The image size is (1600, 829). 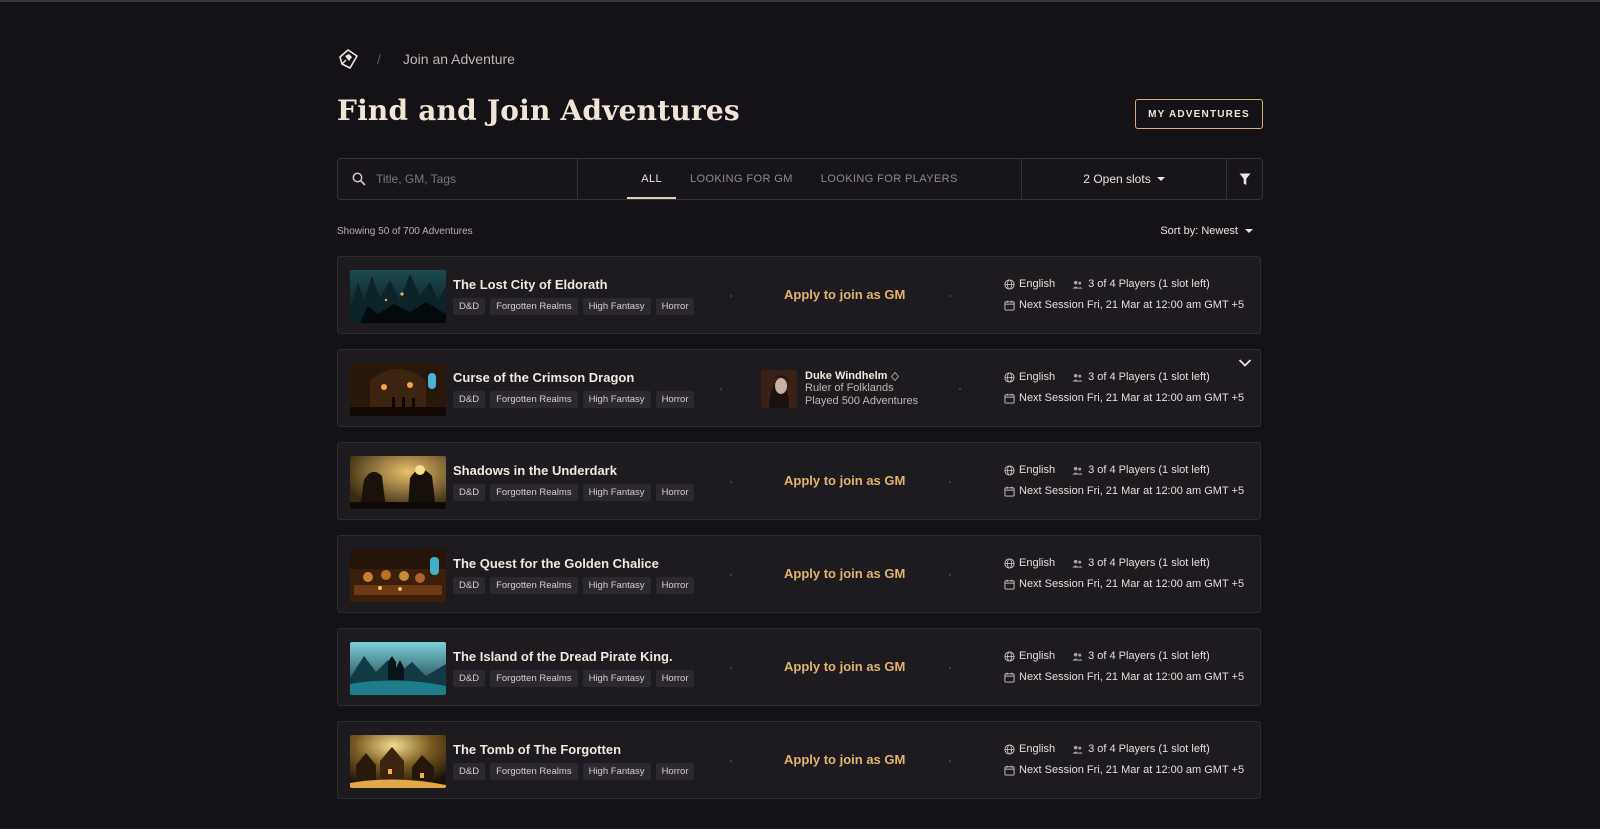 I want to click on open-slots-dropdown: 2 Open slots, so click(x=1124, y=179).